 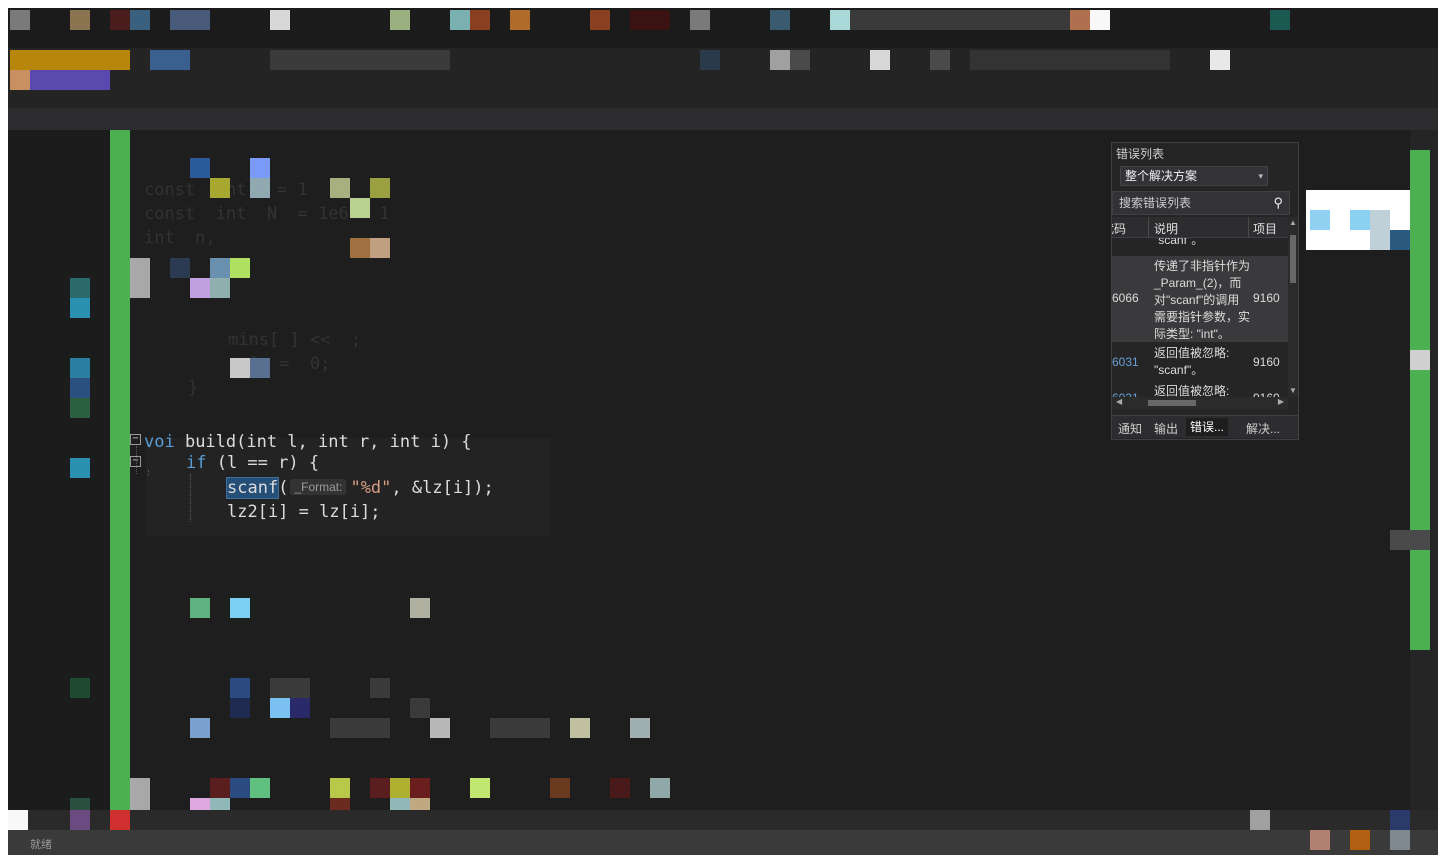 I want to click on scope-dropdown-value: 整个解决方案, so click(x=1161, y=176).